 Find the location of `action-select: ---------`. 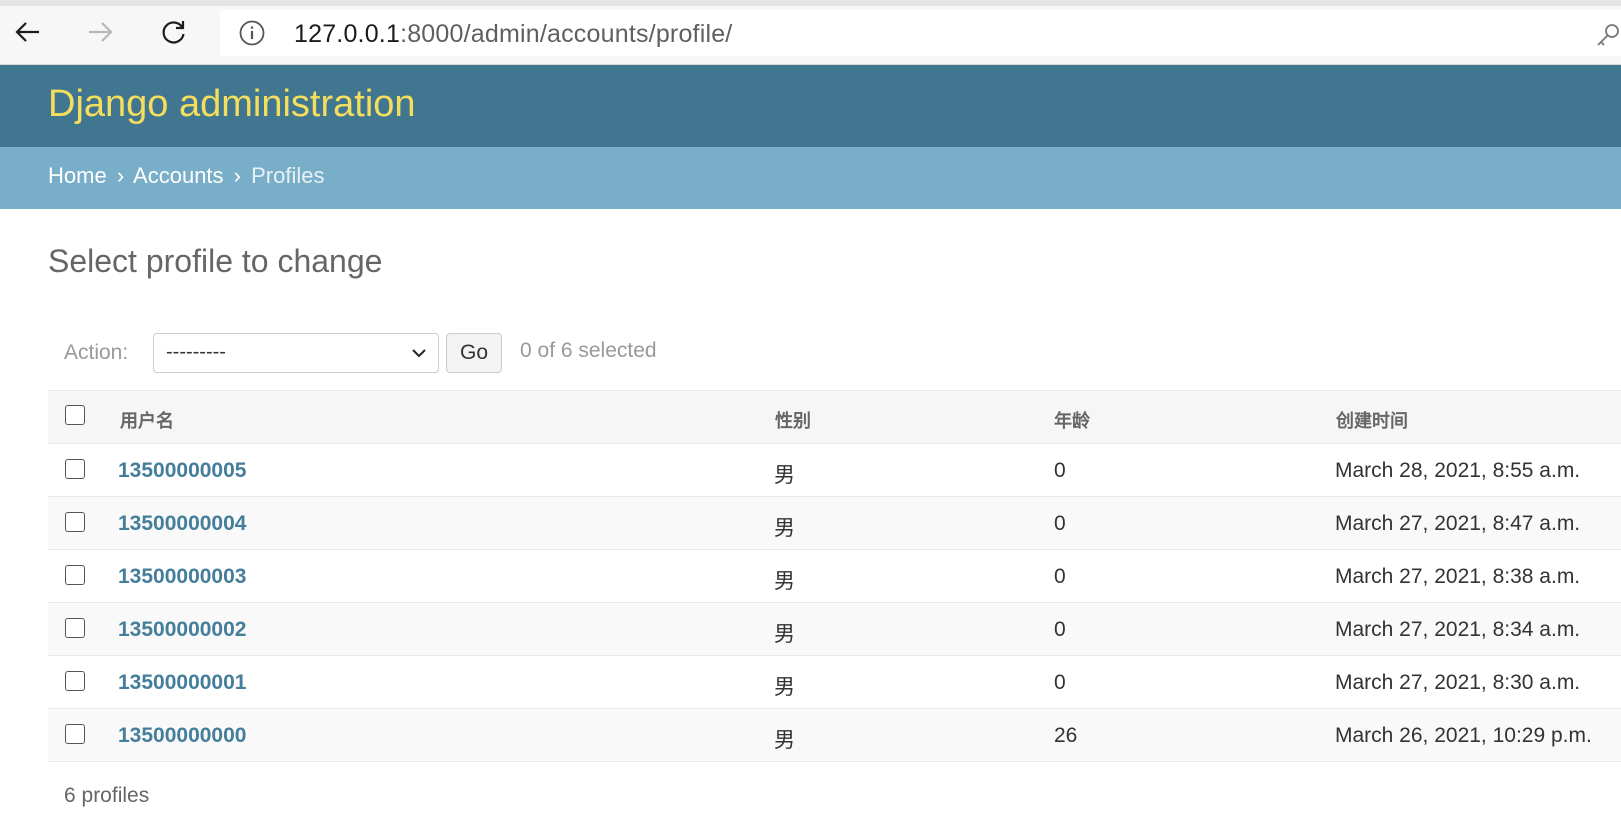

action-select: --------- is located at coordinates (296, 353).